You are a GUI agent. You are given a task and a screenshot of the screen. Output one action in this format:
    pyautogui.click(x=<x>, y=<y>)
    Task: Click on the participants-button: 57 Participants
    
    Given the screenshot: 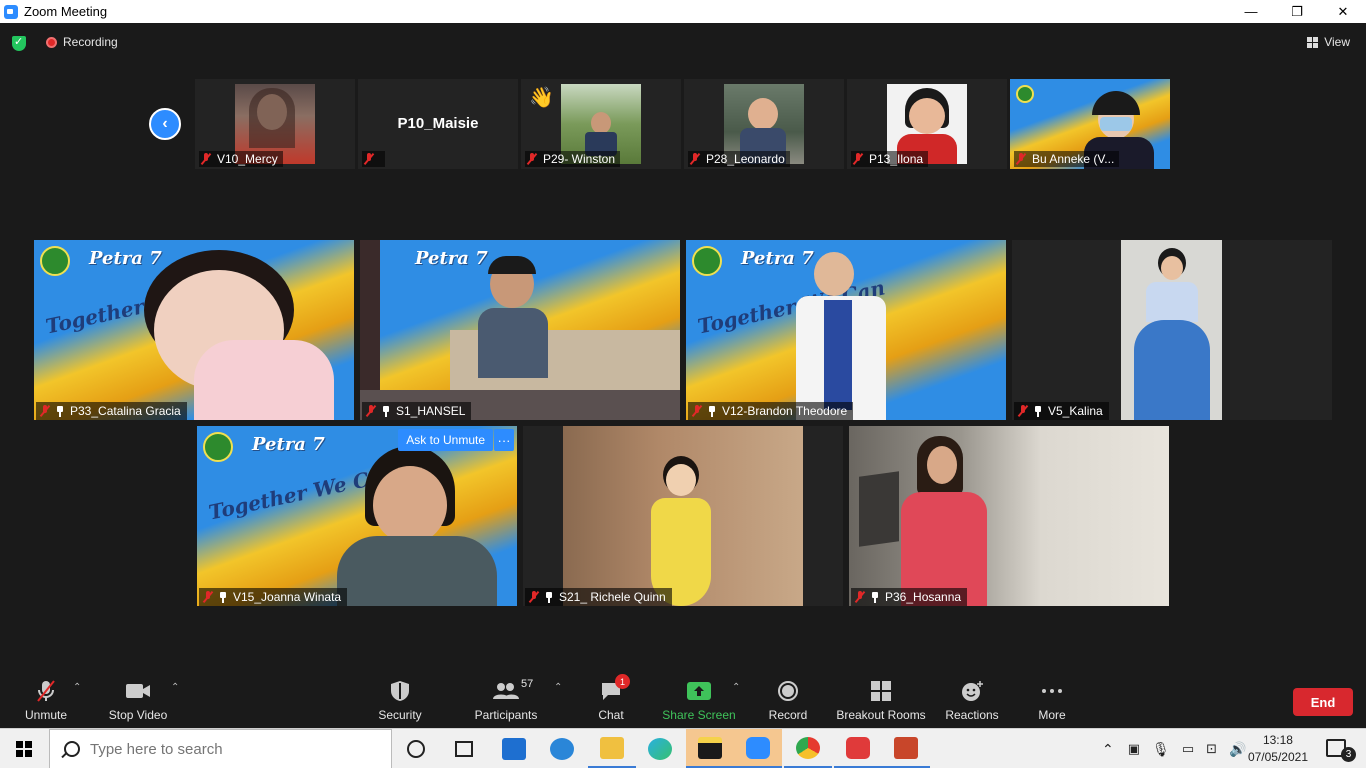 What is the action you would take?
    pyautogui.click(x=506, y=700)
    